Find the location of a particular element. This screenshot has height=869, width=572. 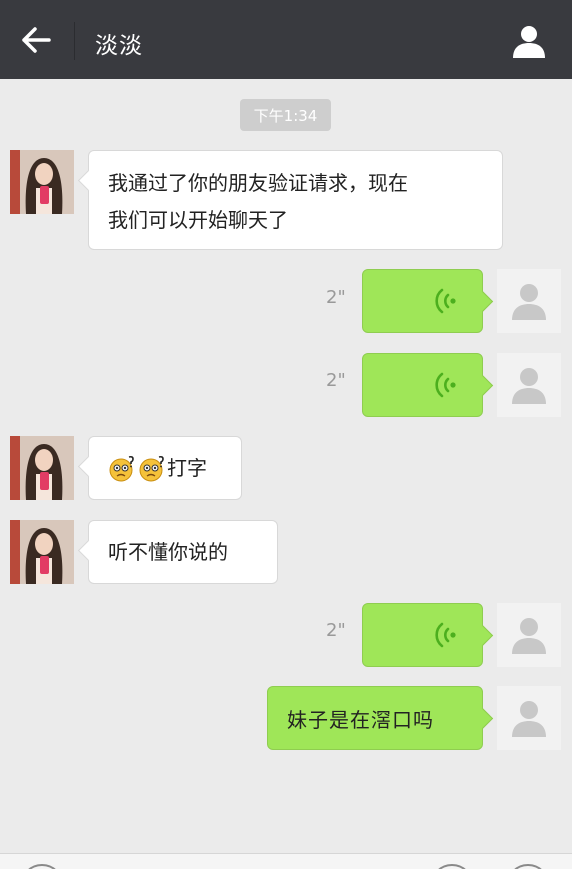

incoming-message-bubble: 我通过了你的朋友验证请求，现在 我们可以开始聊天了 is located at coordinates (295, 200).